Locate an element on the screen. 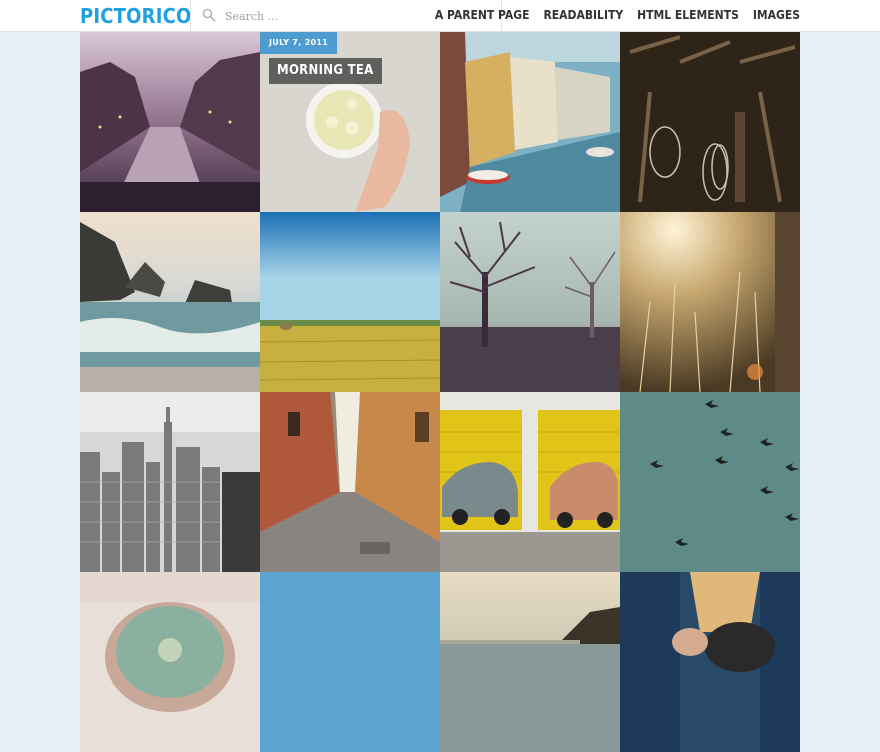 Image resolution: width=880 pixels, height=752 pixels. photo-tile-birds is located at coordinates (710, 482).